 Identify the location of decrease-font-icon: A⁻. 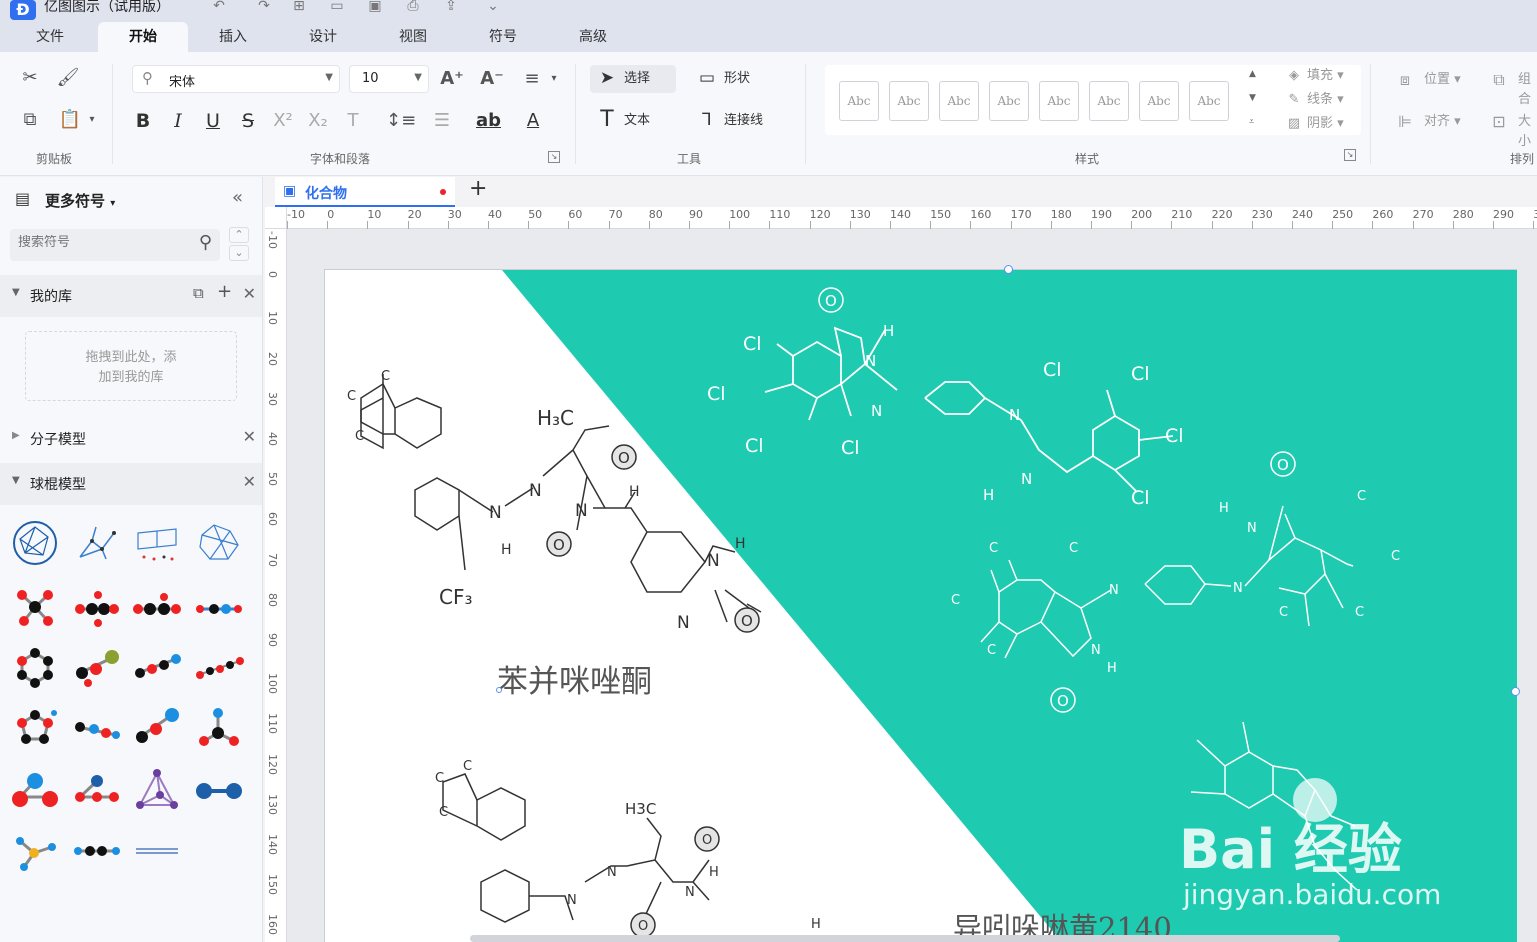
(492, 79).